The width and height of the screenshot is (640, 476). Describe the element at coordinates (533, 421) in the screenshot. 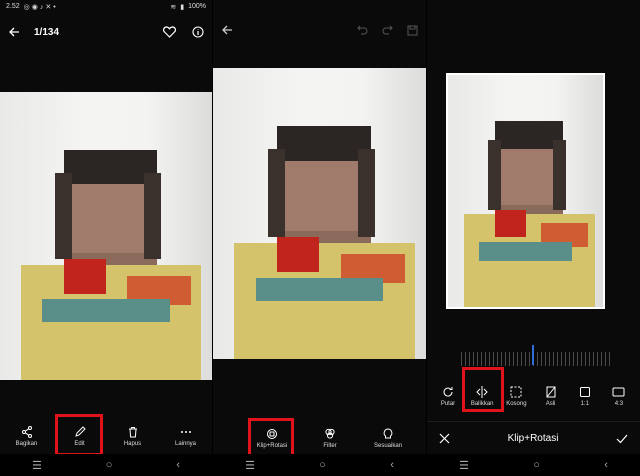

I see `crop-divider` at that location.